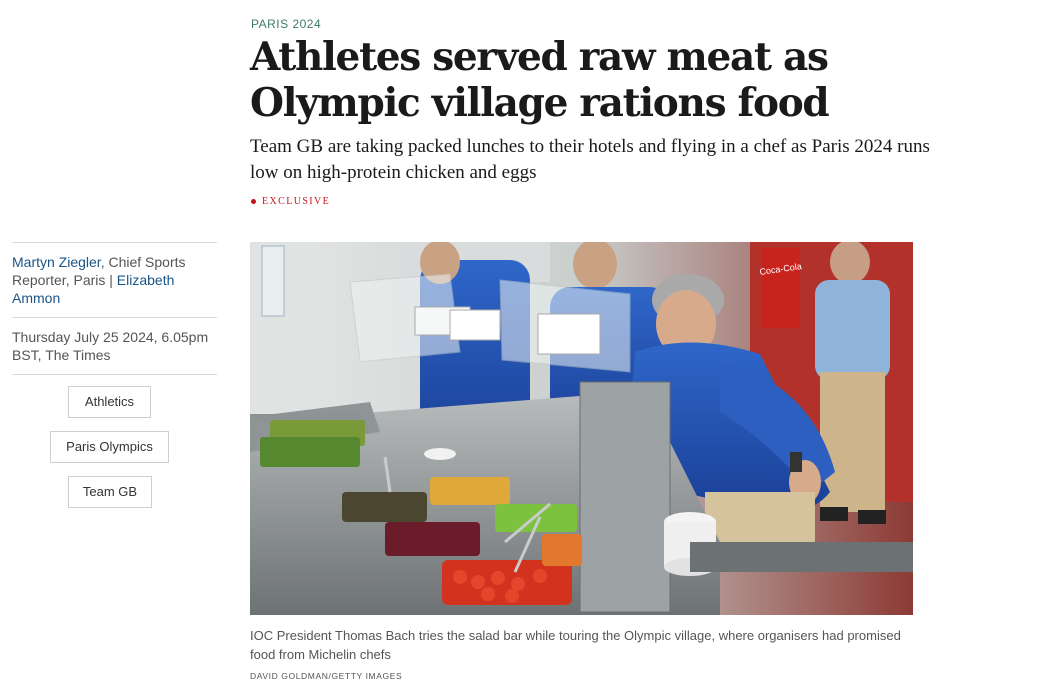 This screenshot has height=695, width=1048. Describe the element at coordinates (296, 201) in the screenshot. I see `exclusive-text: EXCLUSIVE` at that location.